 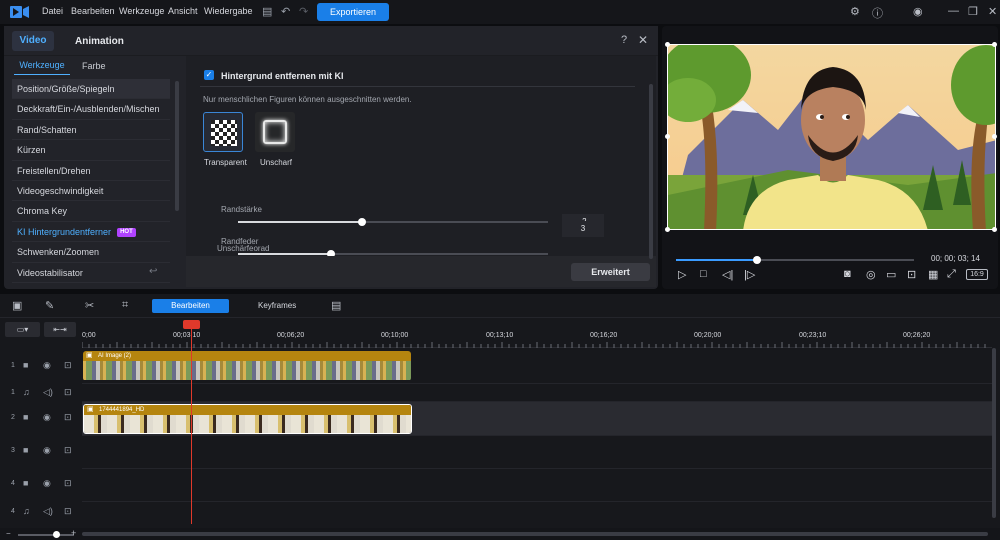 I want to click on track-lane-4-video, so click(x=537, y=485).